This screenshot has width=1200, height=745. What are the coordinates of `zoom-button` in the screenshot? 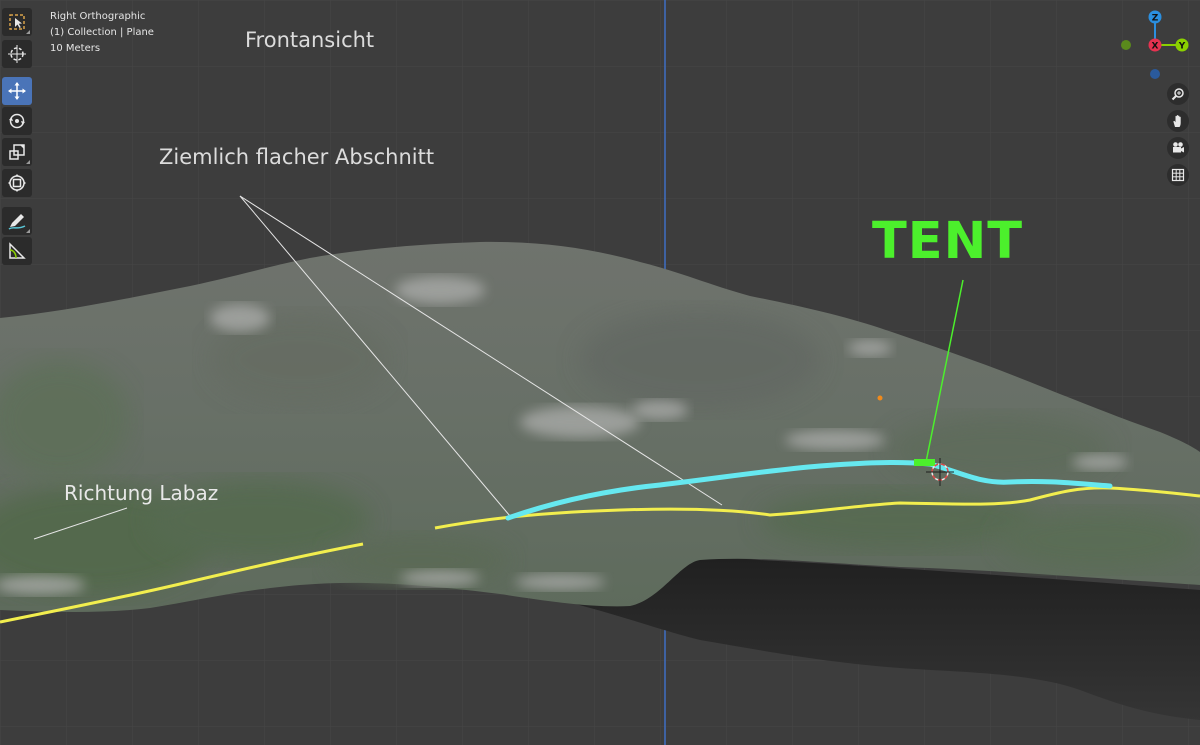 It's located at (1178, 94).